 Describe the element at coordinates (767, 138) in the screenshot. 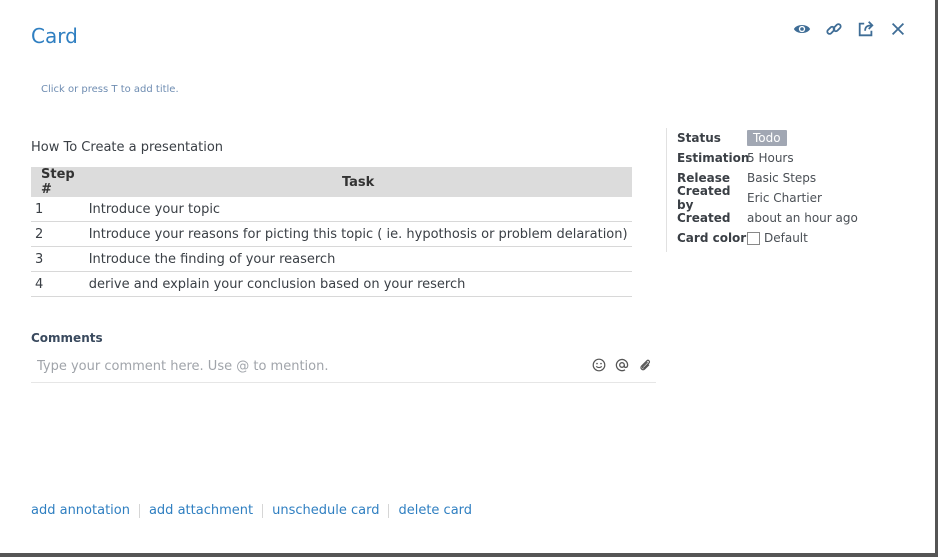

I see `status-badge: Todo` at that location.